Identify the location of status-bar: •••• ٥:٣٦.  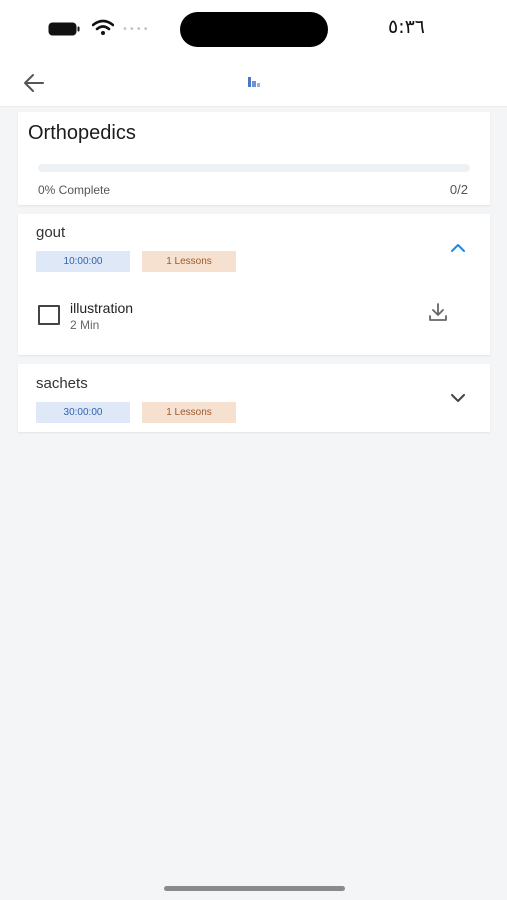
(253, 30).